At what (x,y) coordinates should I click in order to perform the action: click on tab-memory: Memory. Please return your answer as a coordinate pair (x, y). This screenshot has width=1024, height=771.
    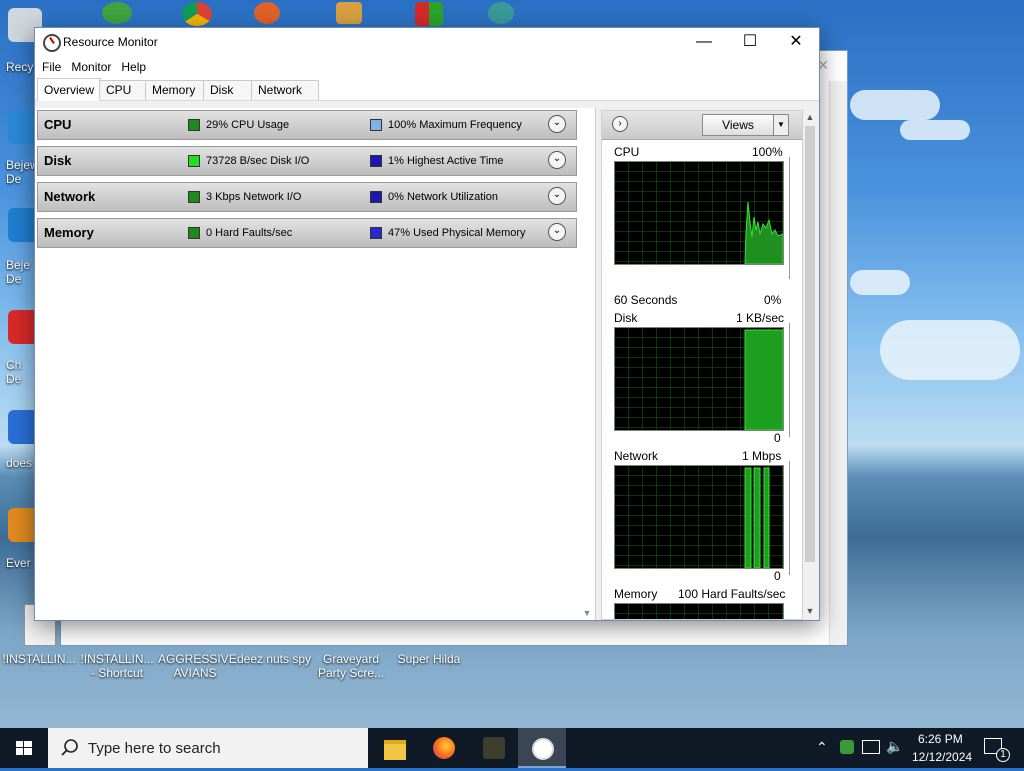
    Looking at the image, I should click on (178, 90).